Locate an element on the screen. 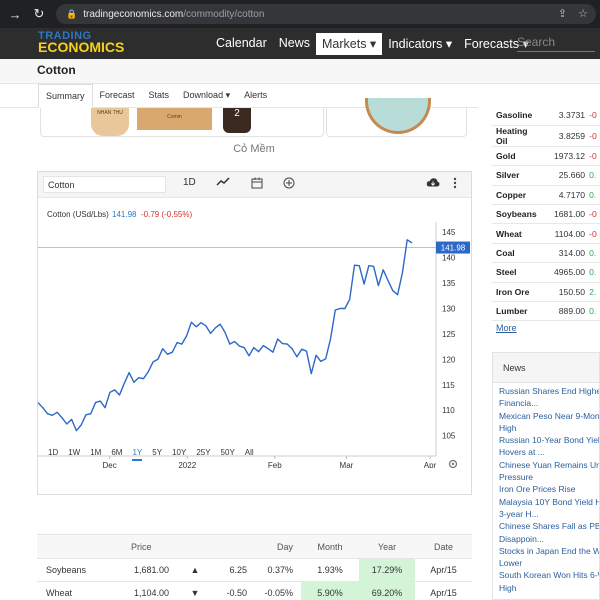 This screenshot has height=600, width=600. row-year: 69.20% is located at coordinates (387, 590).